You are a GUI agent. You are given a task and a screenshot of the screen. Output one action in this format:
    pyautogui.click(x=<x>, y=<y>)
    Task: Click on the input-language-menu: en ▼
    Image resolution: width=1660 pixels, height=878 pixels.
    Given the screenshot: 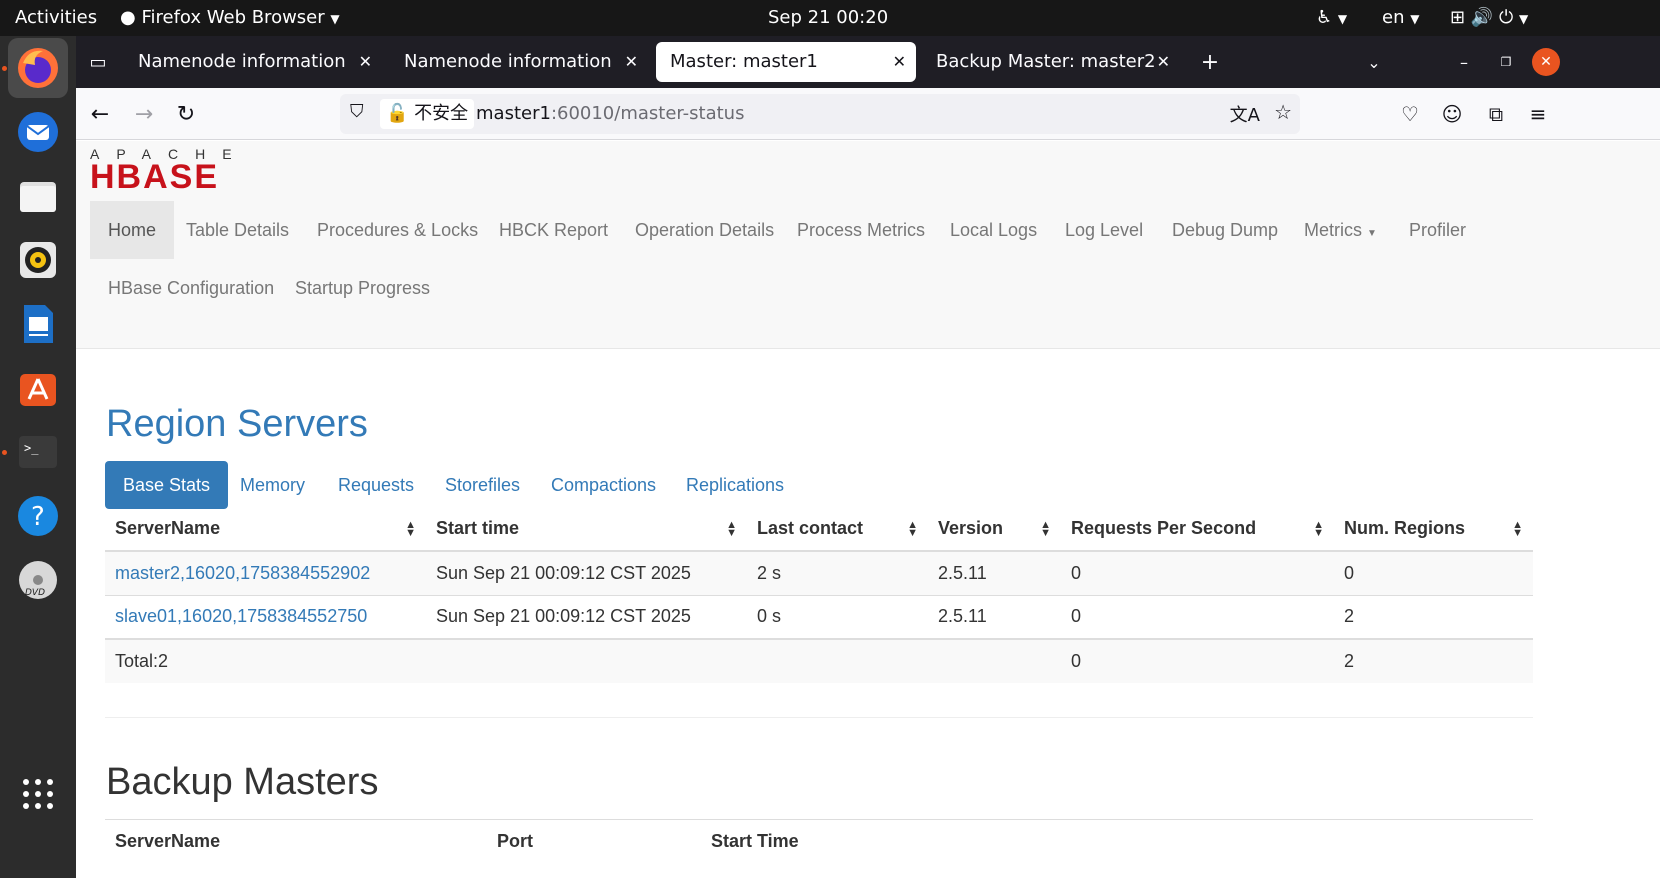 What is the action you would take?
    pyautogui.click(x=1400, y=18)
    